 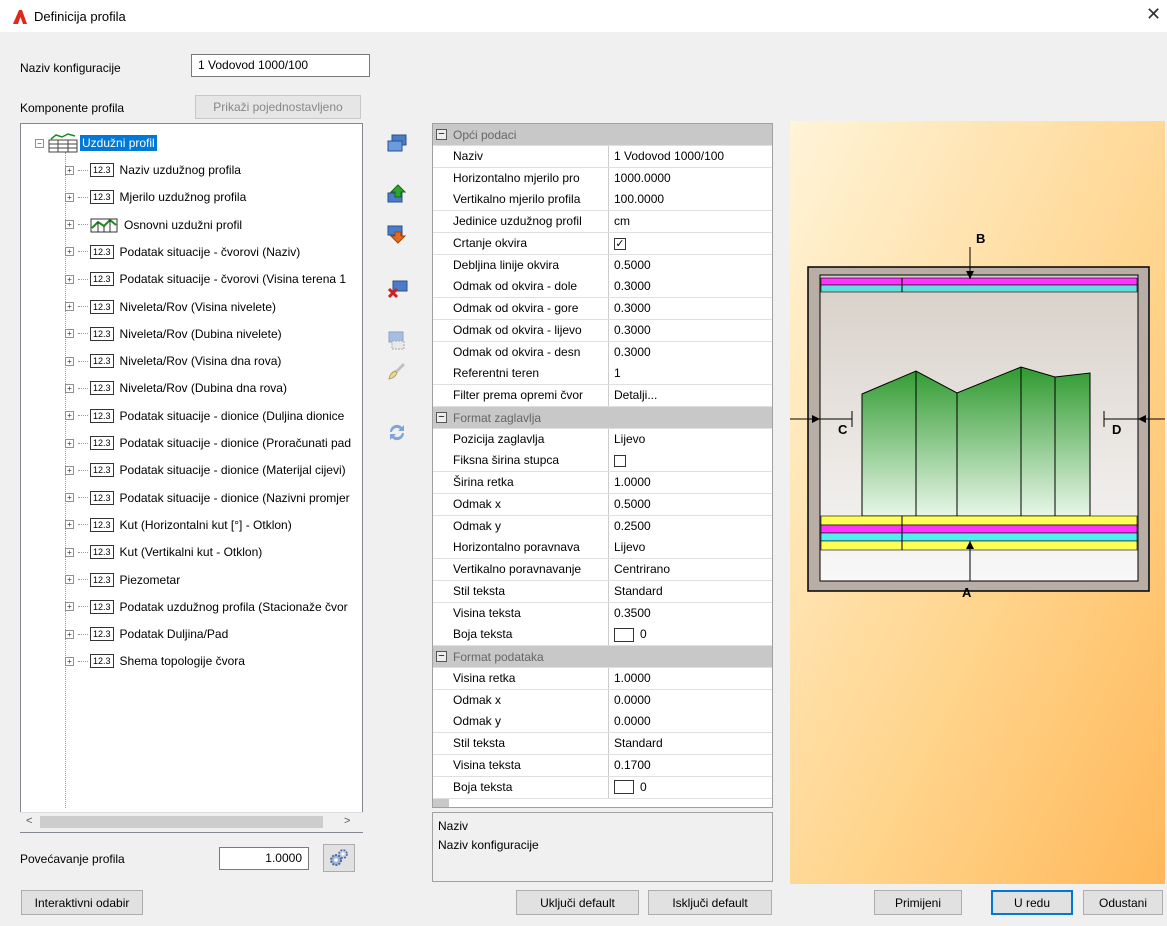 What do you see at coordinates (280, 65) in the screenshot?
I see `config-name-input: 1 Vodovod 1000/100` at bounding box center [280, 65].